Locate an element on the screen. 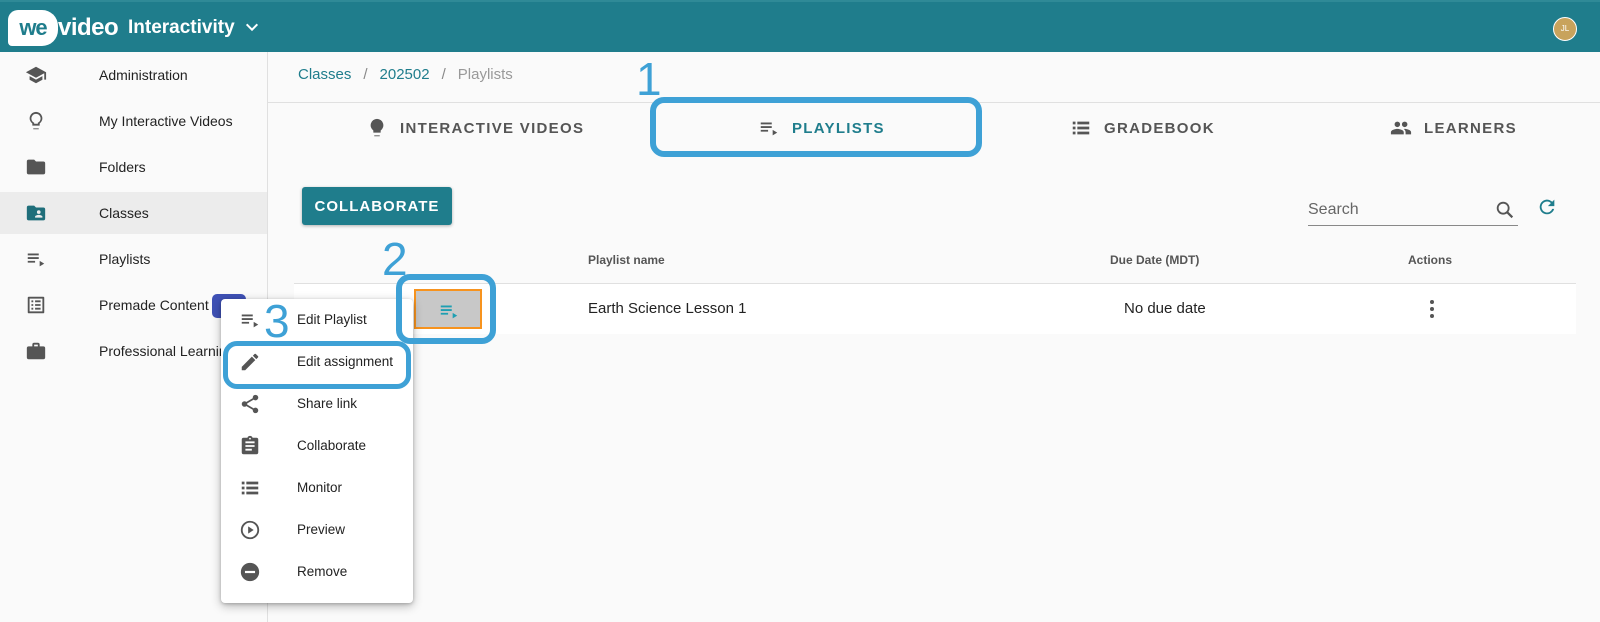 The image size is (1600, 622). menu-item-label: Preview is located at coordinates (321, 529).